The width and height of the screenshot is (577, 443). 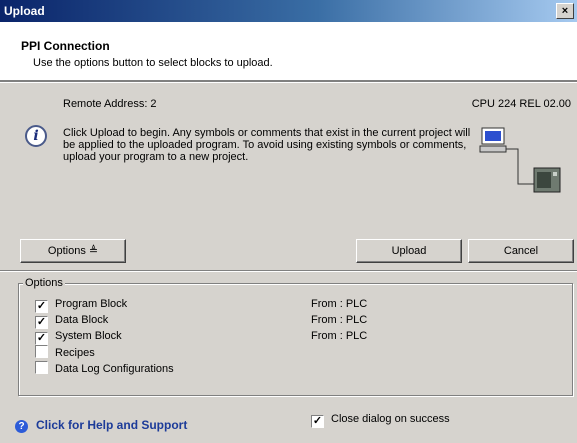 What do you see at coordinates (41, 338) in the screenshot?
I see `system-block-checkbox: ✓` at bounding box center [41, 338].